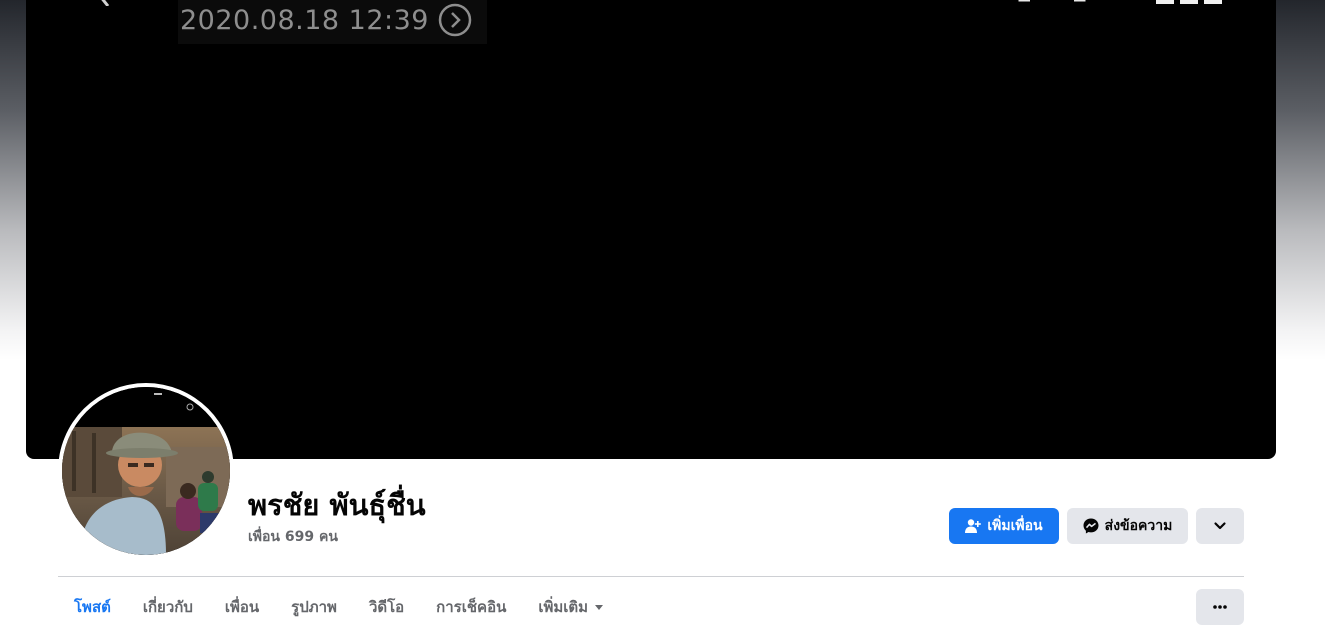  I want to click on more-dots-icon, so click(1220, 607).